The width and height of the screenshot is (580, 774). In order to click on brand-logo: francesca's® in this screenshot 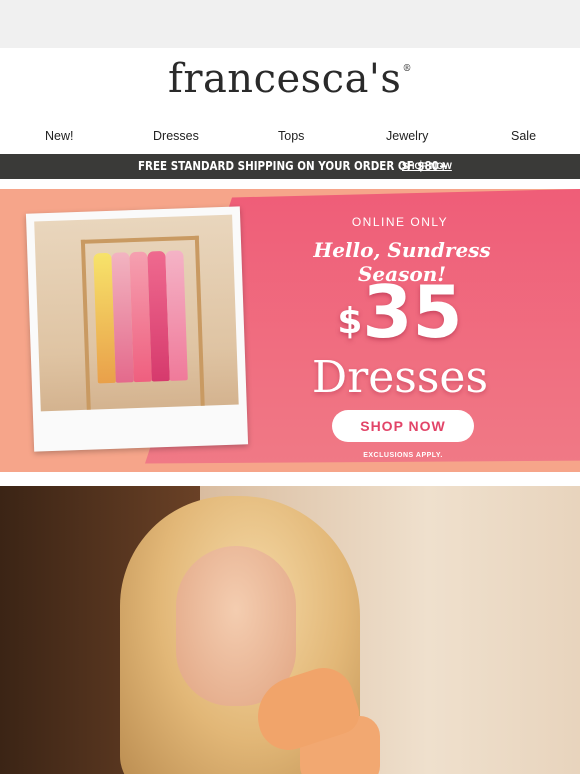, I will do `click(290, 79)`.